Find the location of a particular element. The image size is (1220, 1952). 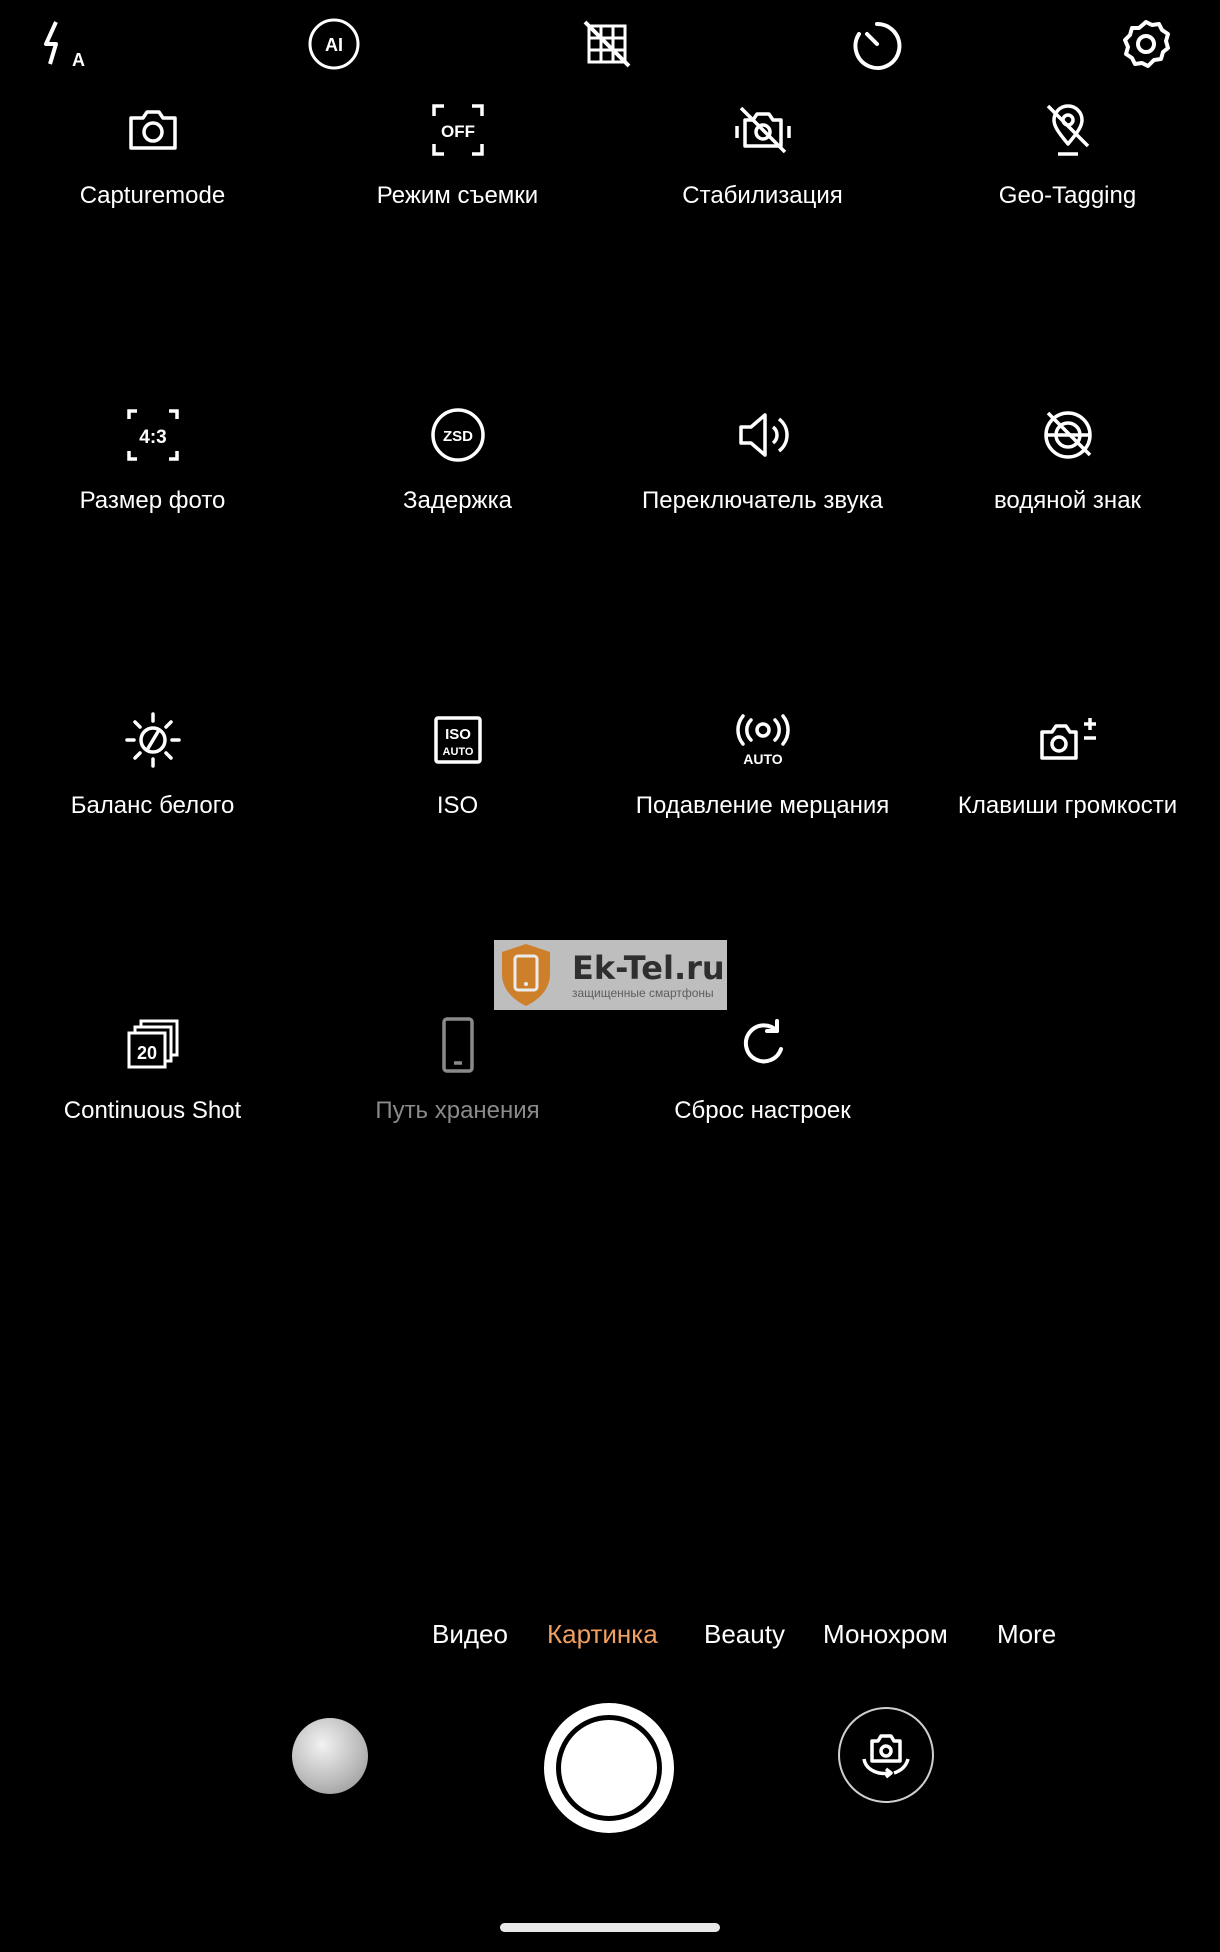

setting-label: водяной знак is located at coordinates (1067, 500).